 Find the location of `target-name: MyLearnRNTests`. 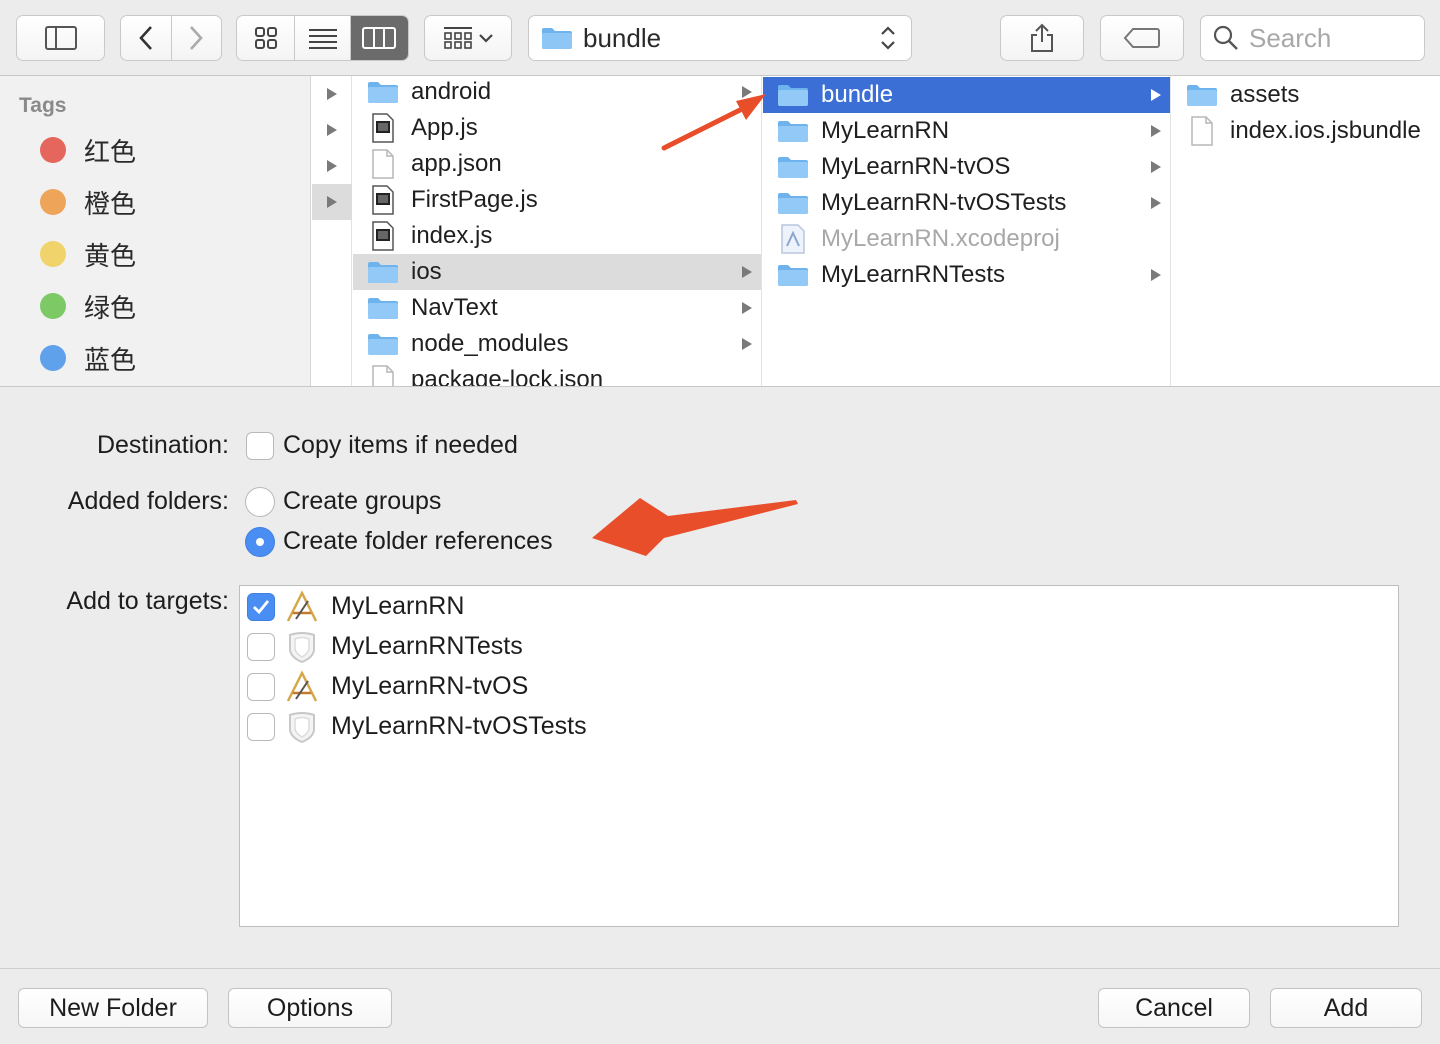

target-name: MyLearnRNTests is located at coordinates (427, 646).